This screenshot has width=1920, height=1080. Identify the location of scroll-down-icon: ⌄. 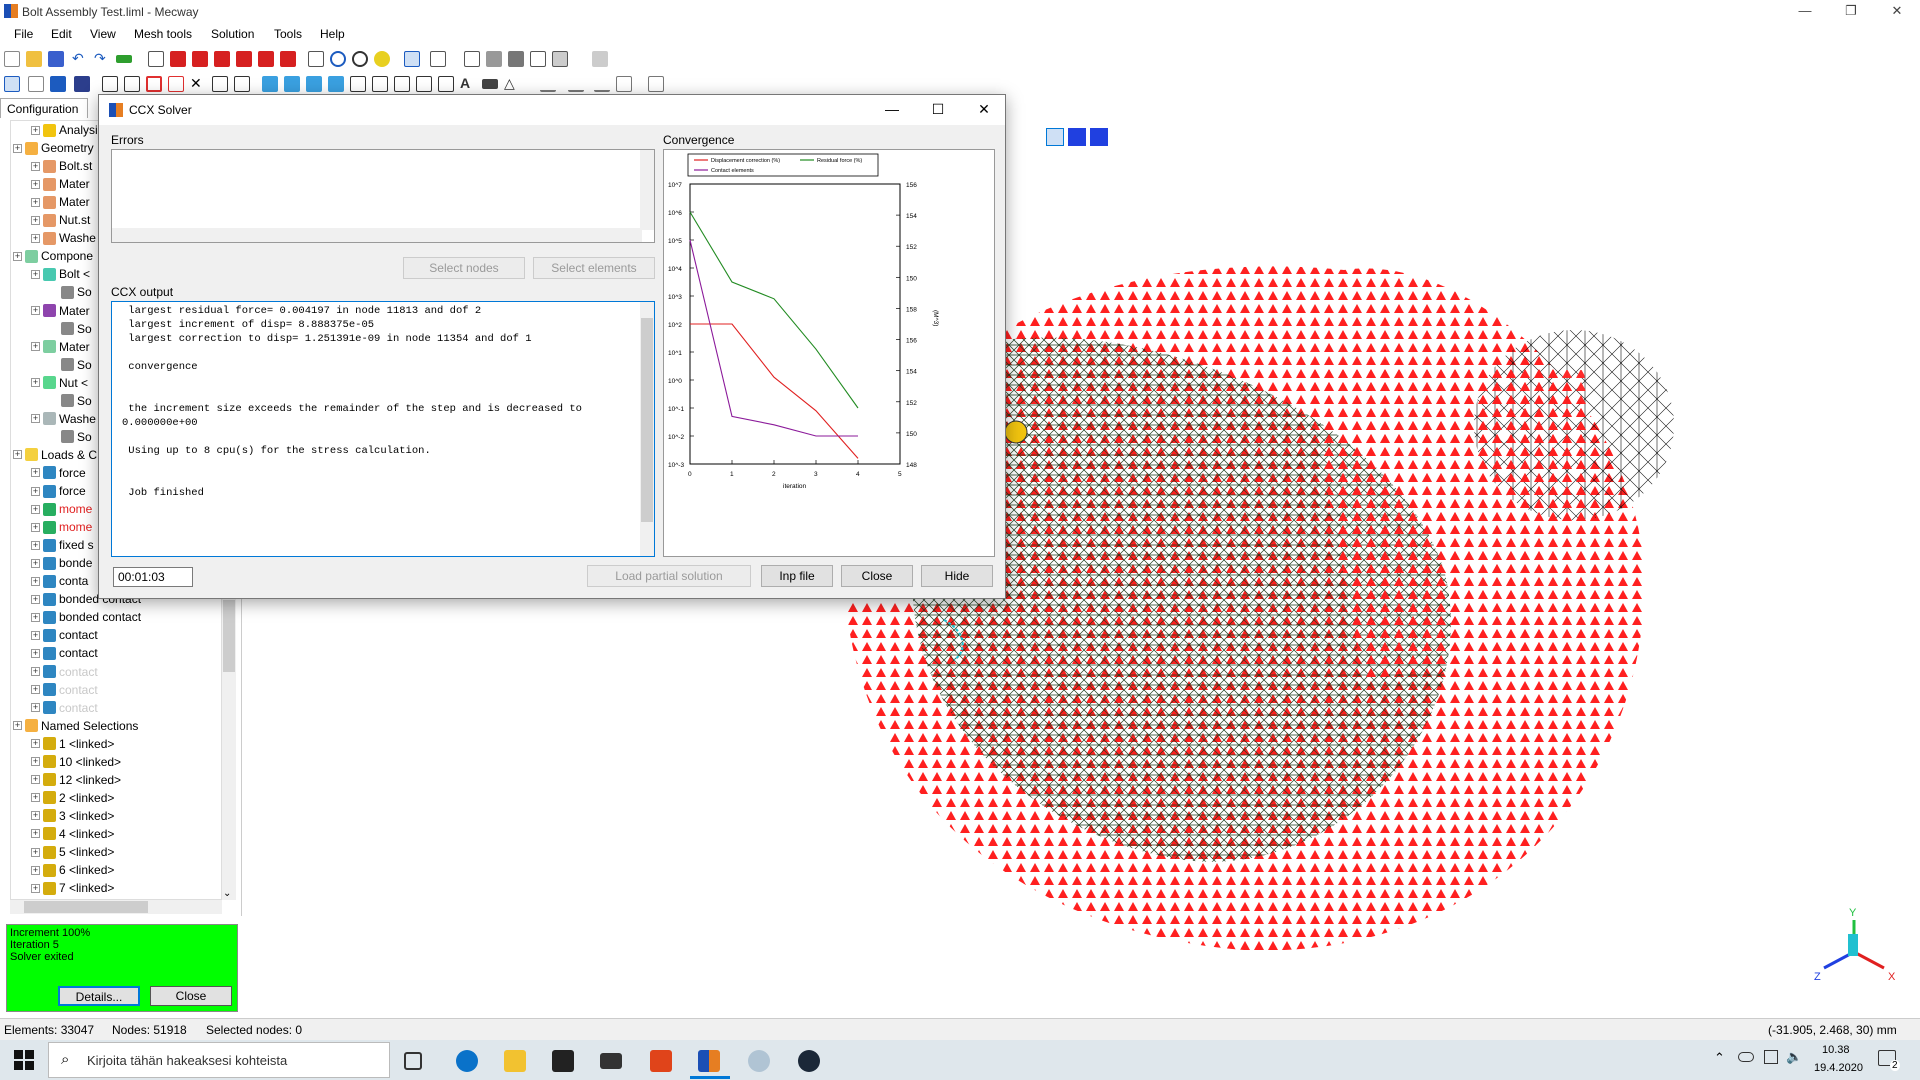
(227, 893).